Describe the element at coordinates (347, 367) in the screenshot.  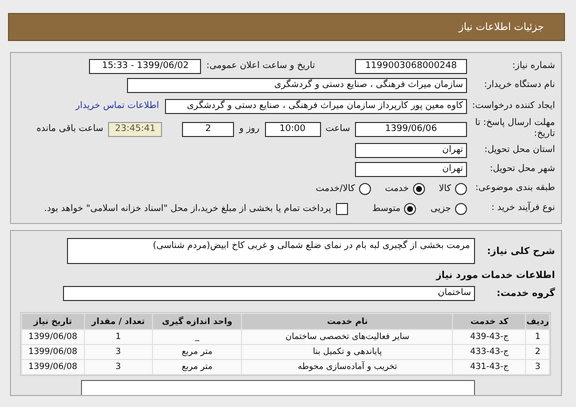
I see `table-cell: تخریب و آماده‌سازی محوطه` at that location.